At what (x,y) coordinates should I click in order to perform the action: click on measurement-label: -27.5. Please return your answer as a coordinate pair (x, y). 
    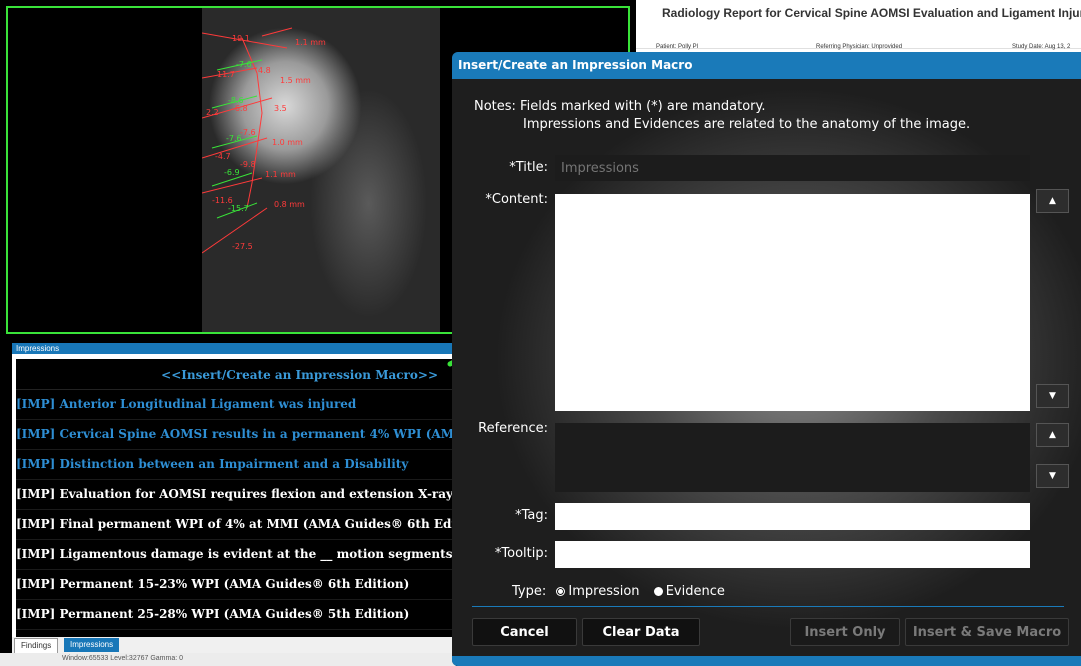
    Looking at the image, I should click on (242, 246).